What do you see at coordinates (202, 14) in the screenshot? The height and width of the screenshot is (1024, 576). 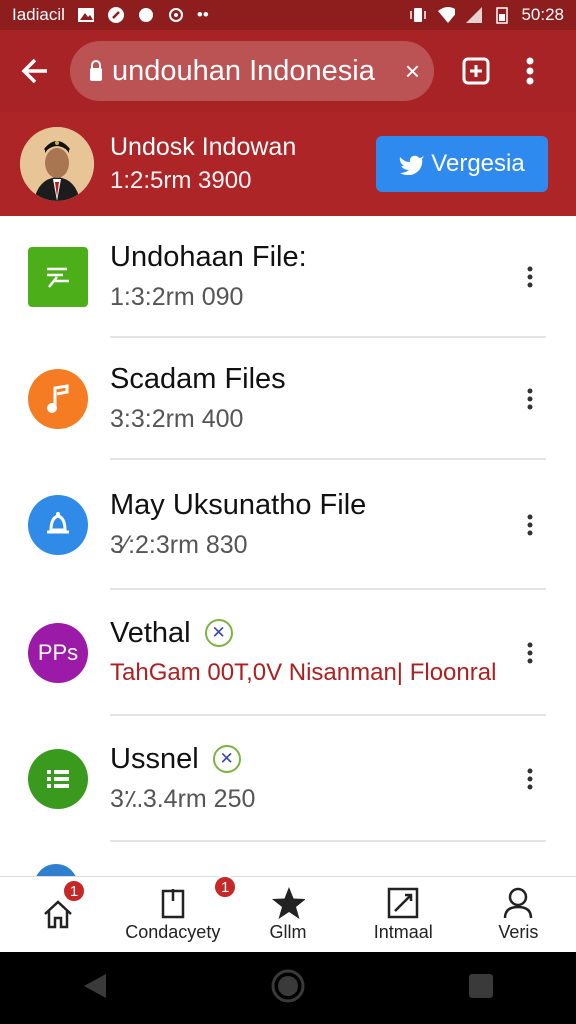 I see `more-notifications-icon: ••` at bounding box center [202, 14].